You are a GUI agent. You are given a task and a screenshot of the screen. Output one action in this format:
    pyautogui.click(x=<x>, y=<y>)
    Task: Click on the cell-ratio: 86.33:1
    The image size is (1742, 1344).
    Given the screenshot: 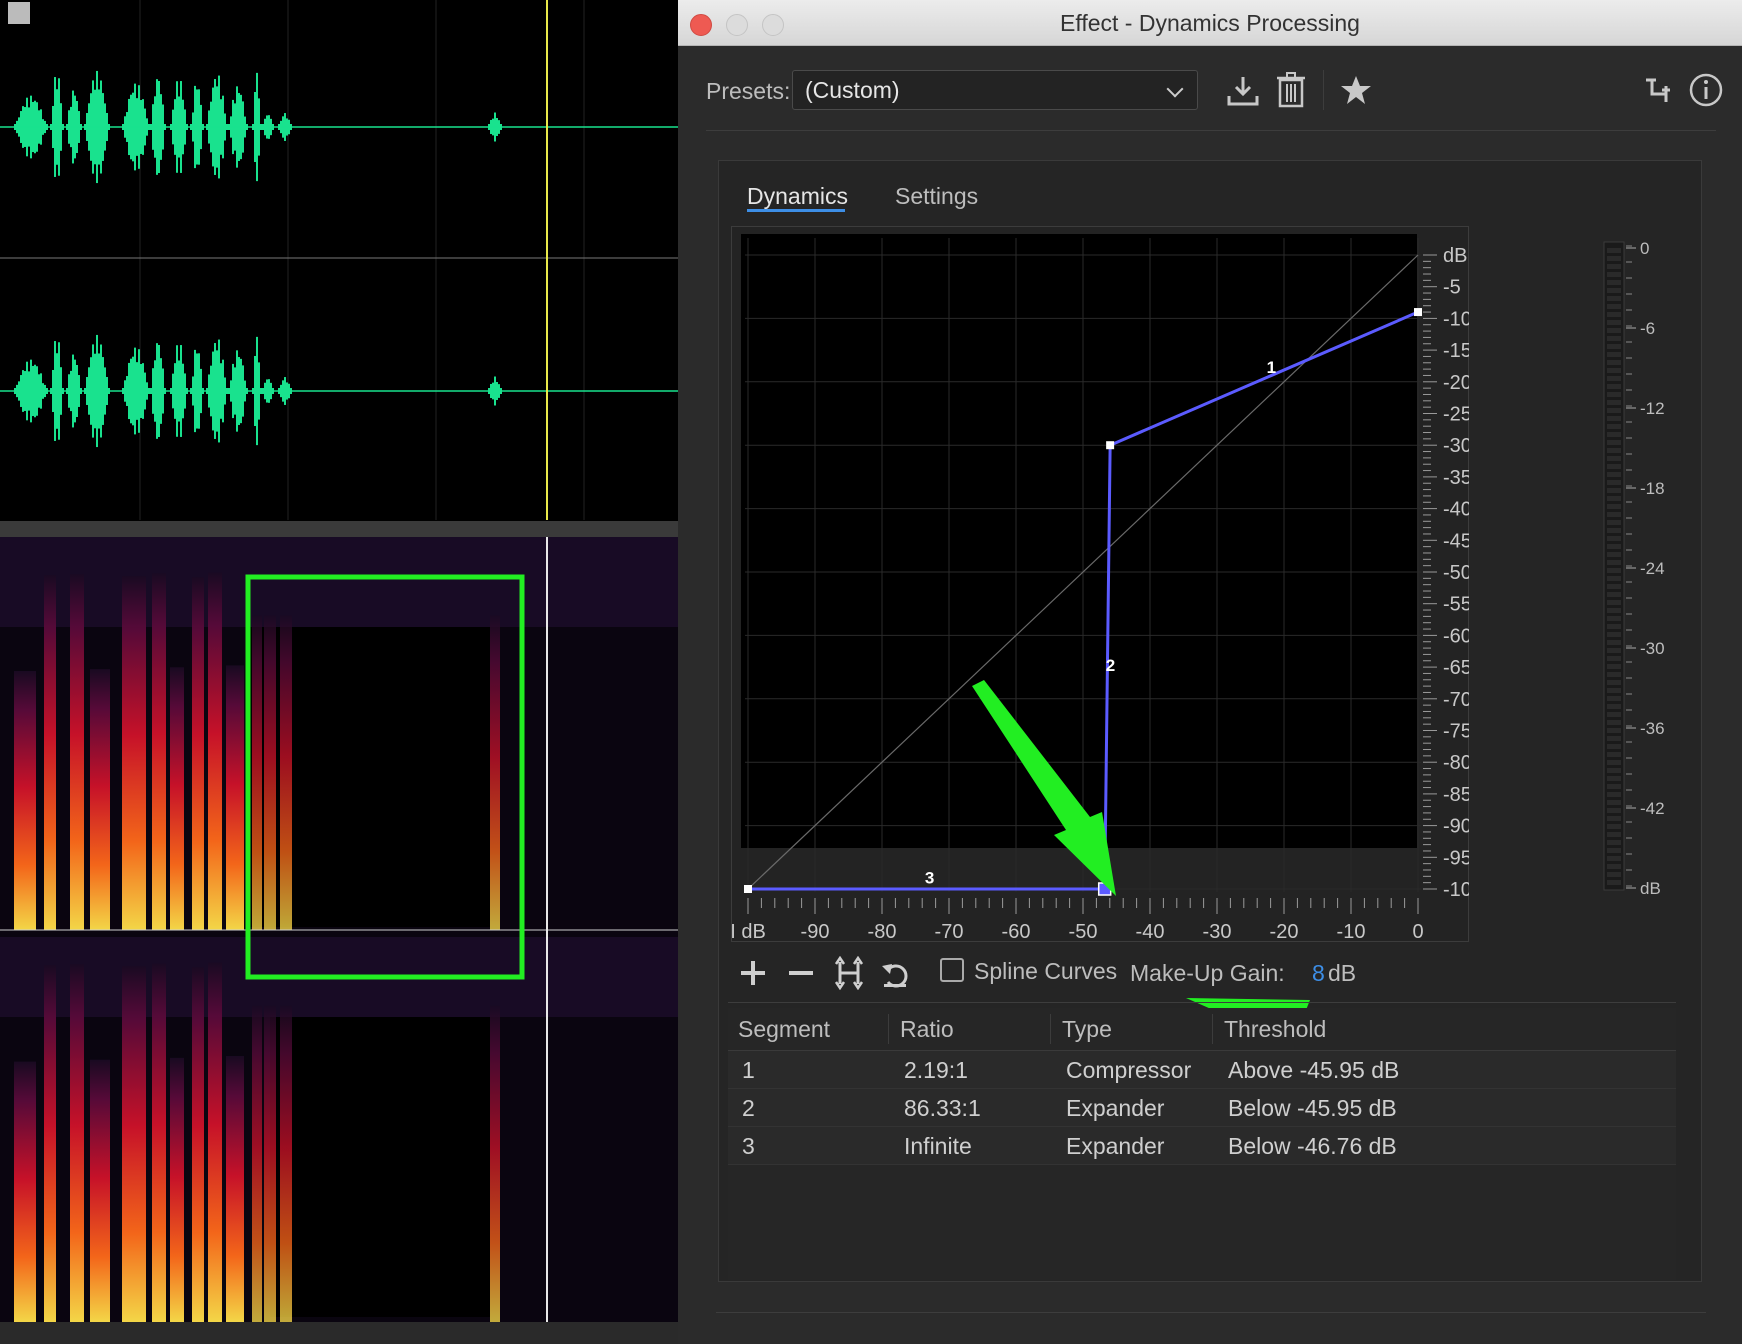 What is the action you would take?
    pyautogui.click(x=942, y=1108)
    